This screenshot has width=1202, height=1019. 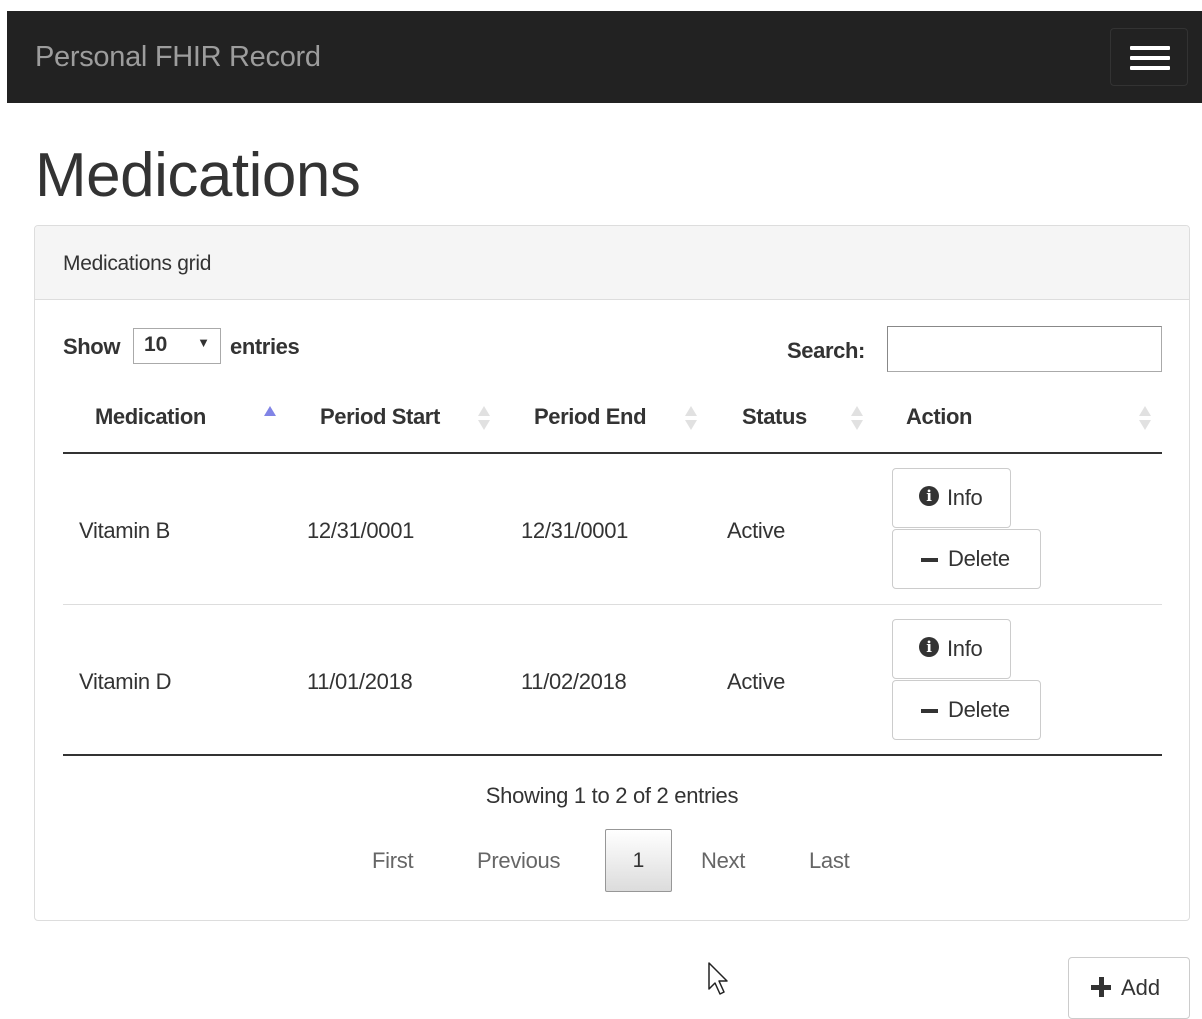 What do you see at coordinates (360, 681) in the screenshot?
I see `cell-period-start: 11/01/2018` at bounding box center [360, 681].